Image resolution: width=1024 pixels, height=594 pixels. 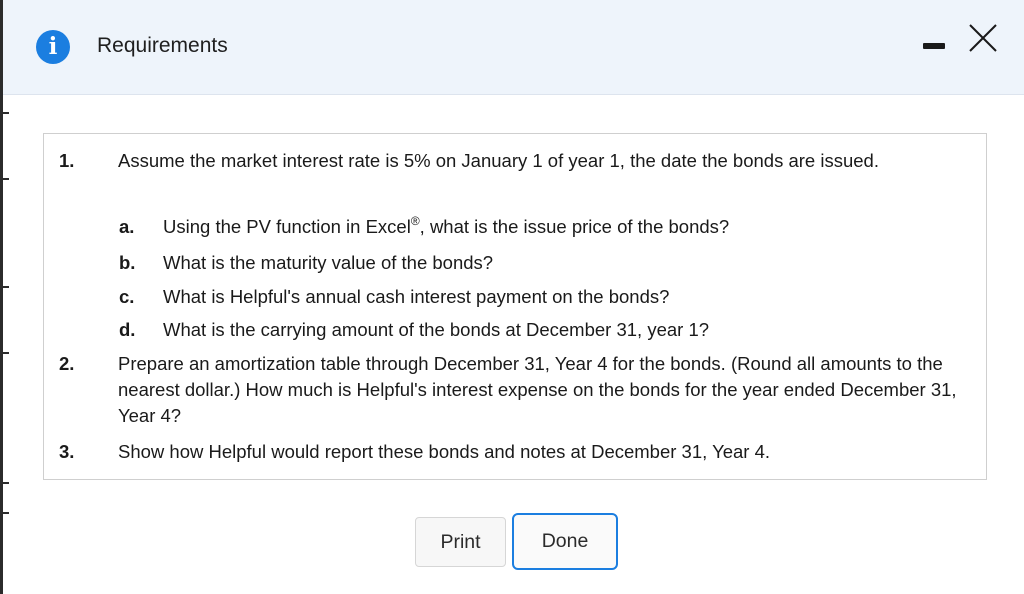 What do you see at coordinates (67, 451) in the screenshot?
I see `requirement-number: 3.` at bounding box center [67, 451].